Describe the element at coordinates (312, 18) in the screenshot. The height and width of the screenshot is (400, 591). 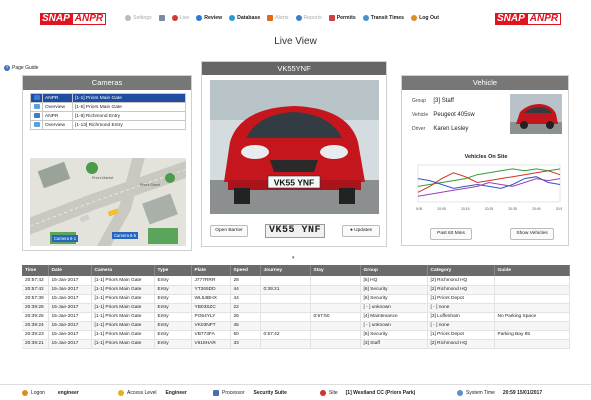
I see `nav-reports-label: Reports` at that location.